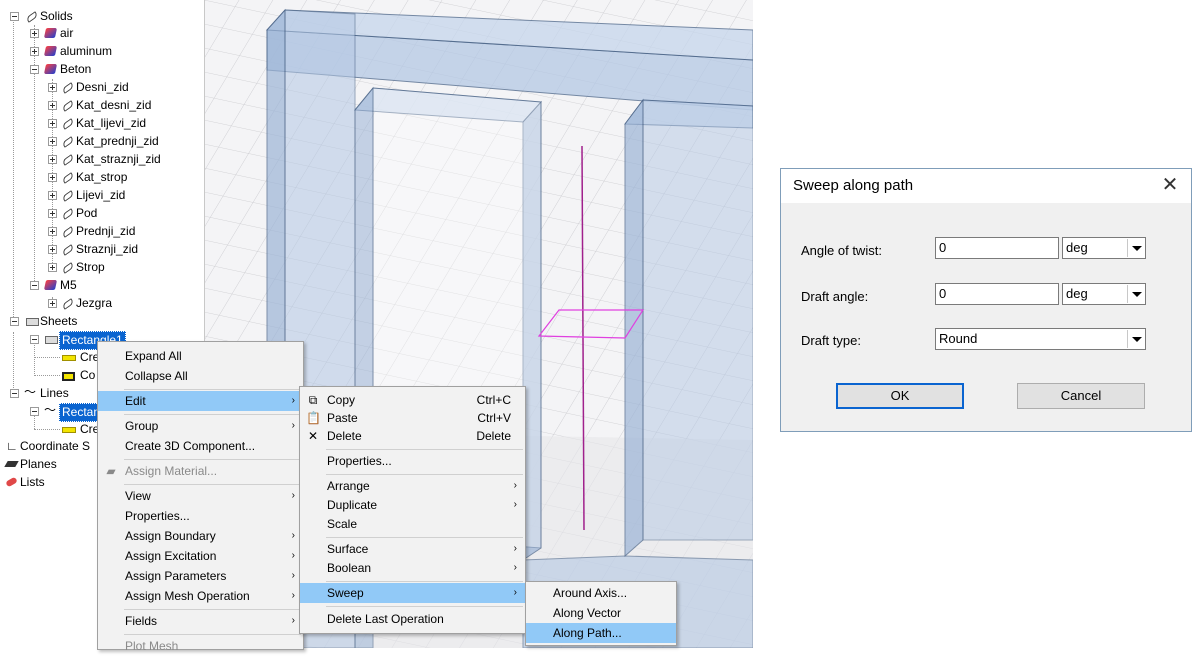 This screenshot has height=656, width=1192. Describe the element at coordinates (111, 471) in the screenshot. I see `material-icon: ▰` at that location.